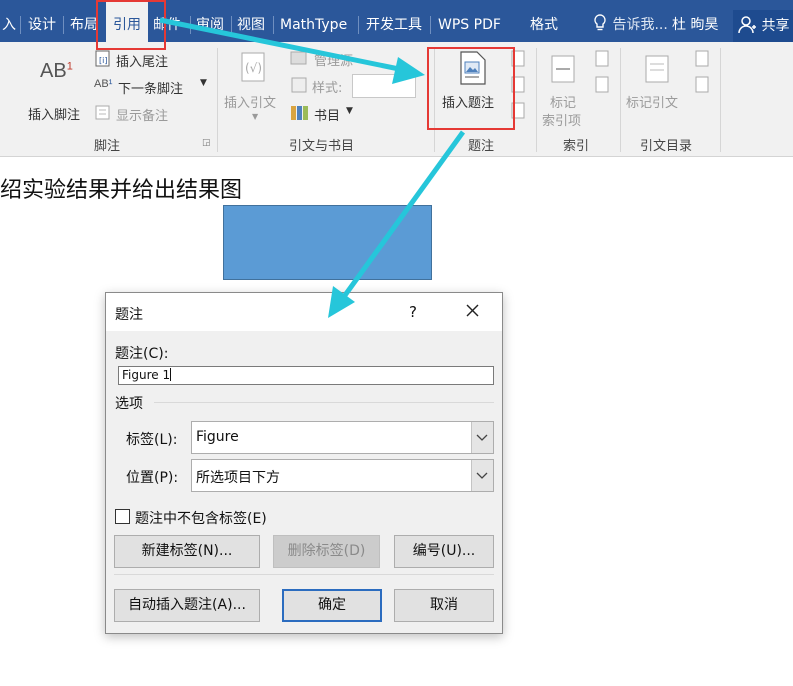 This screenshot has width=793, height=686. I want to click on label-dropdown-button, so click(482, 437).